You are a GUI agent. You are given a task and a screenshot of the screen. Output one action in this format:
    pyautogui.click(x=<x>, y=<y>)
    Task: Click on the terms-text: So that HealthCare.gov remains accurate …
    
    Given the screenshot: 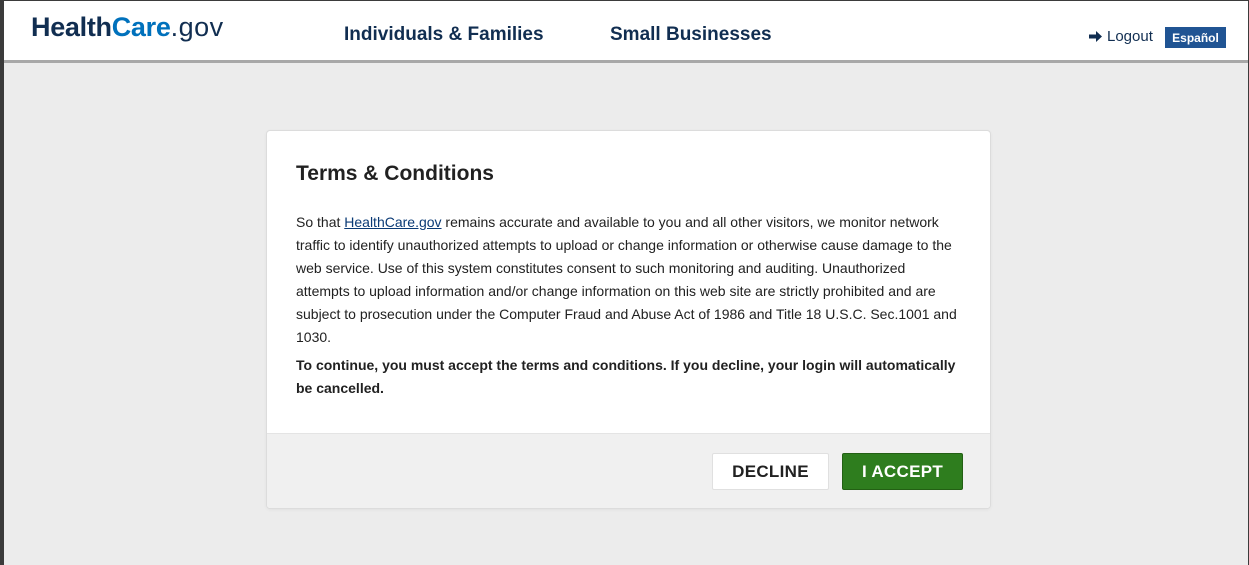 What is the action you would take?
    pyautogui.click(x=629, y=280)
    